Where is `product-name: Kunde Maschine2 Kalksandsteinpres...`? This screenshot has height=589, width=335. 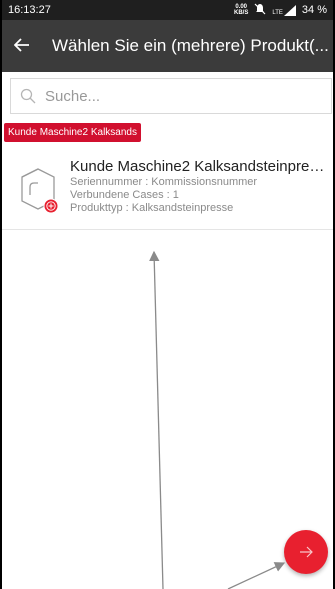 product-name: Kunde Maschine2 Kalksandsteinpres... is located at coordinates (199, 166).